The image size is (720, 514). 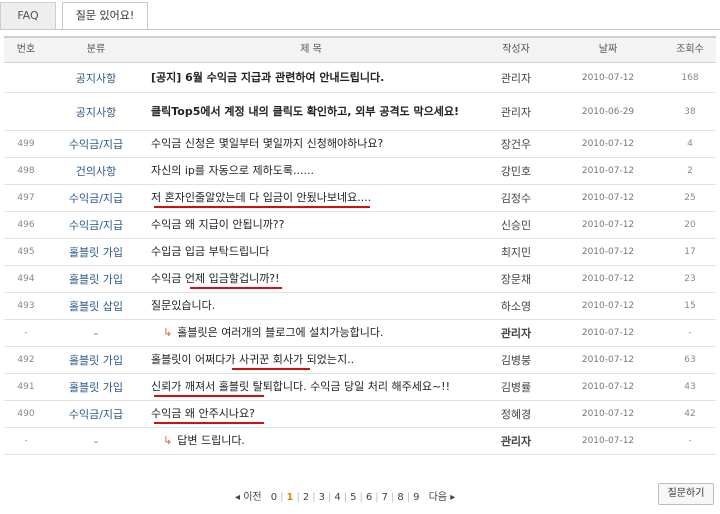 I want to click on row-views: 4, so click(x=690, y=144).